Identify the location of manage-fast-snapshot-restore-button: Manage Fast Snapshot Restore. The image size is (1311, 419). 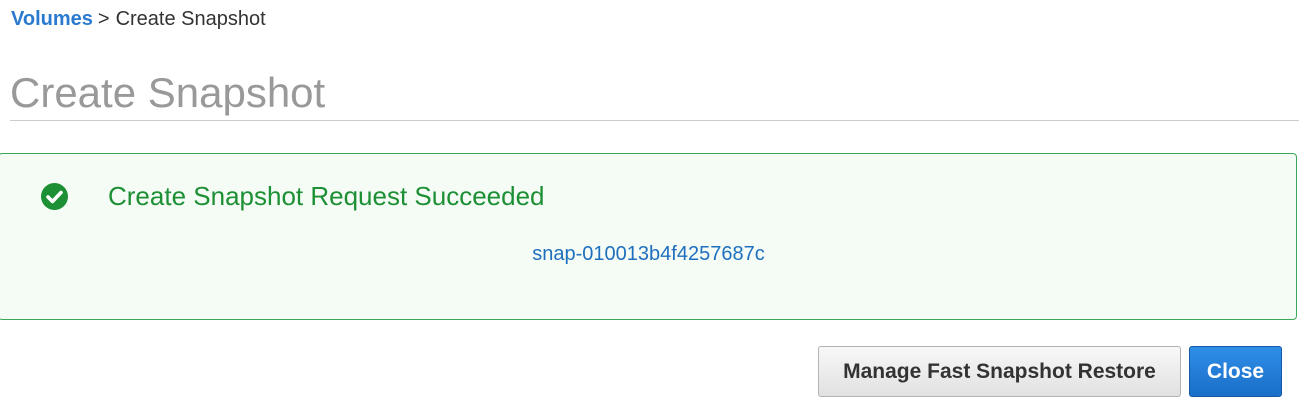
(999, 371).